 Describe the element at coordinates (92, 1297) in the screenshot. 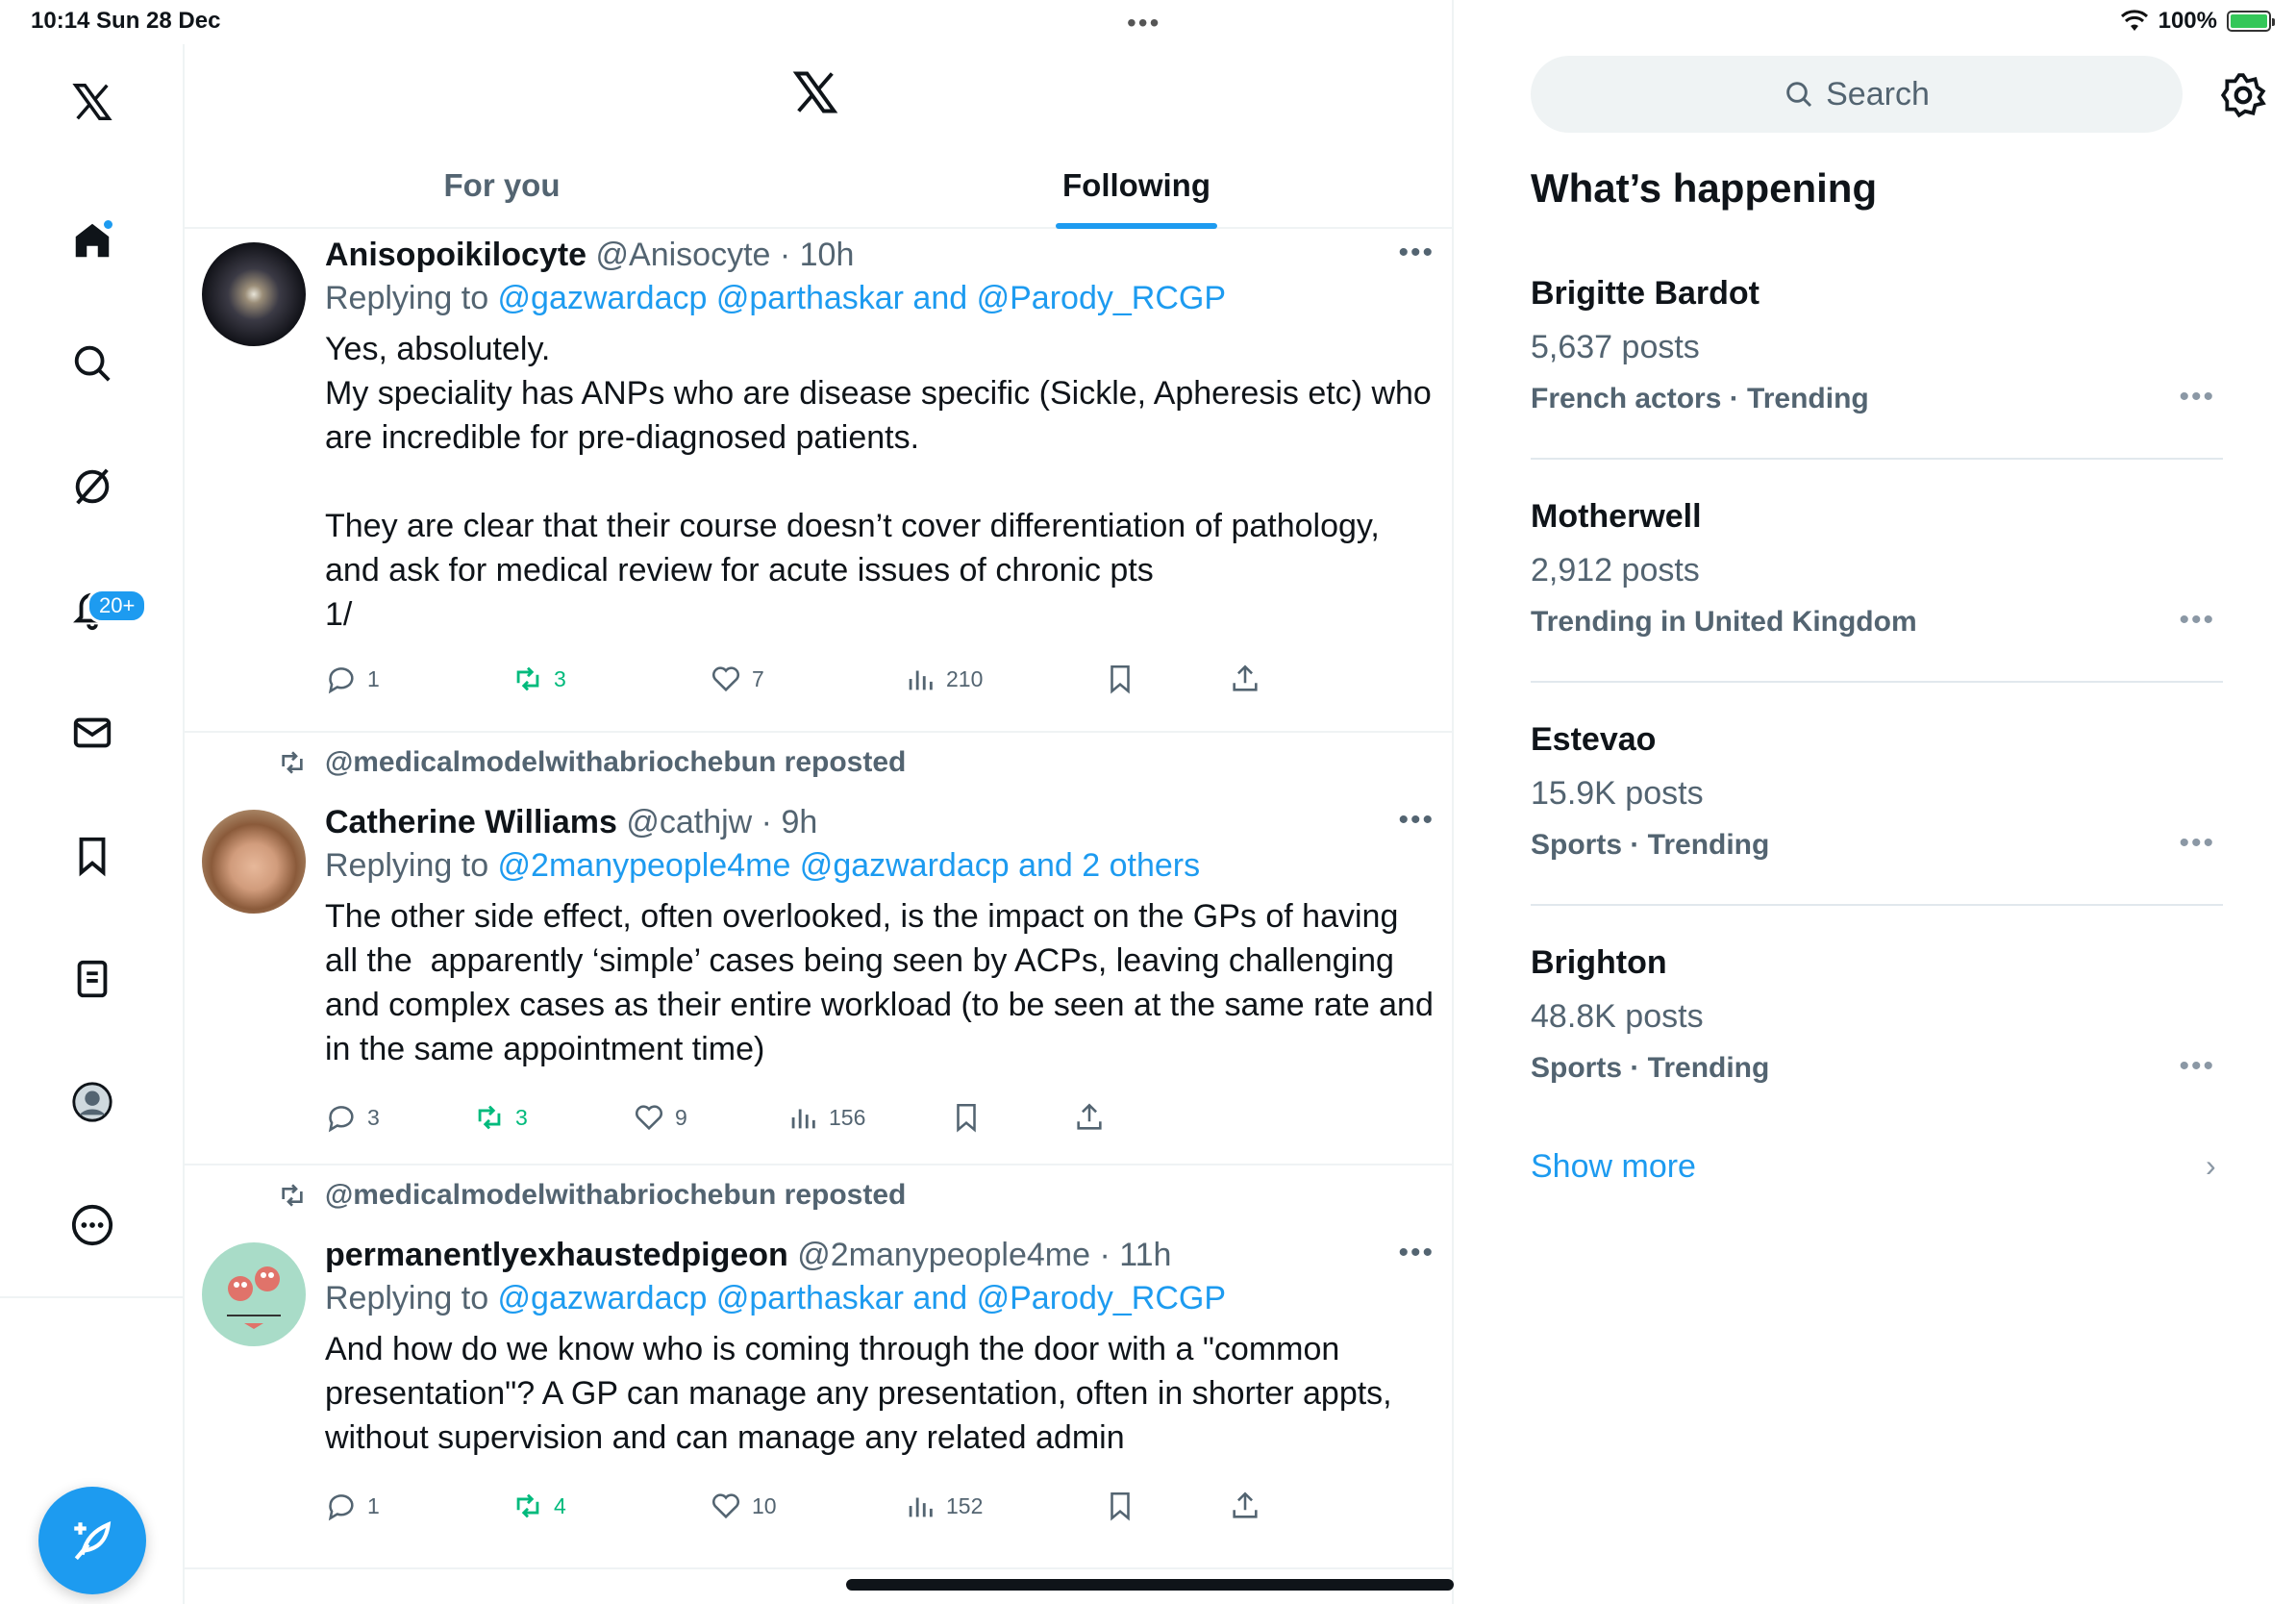

I see `rail-divider` at that location.